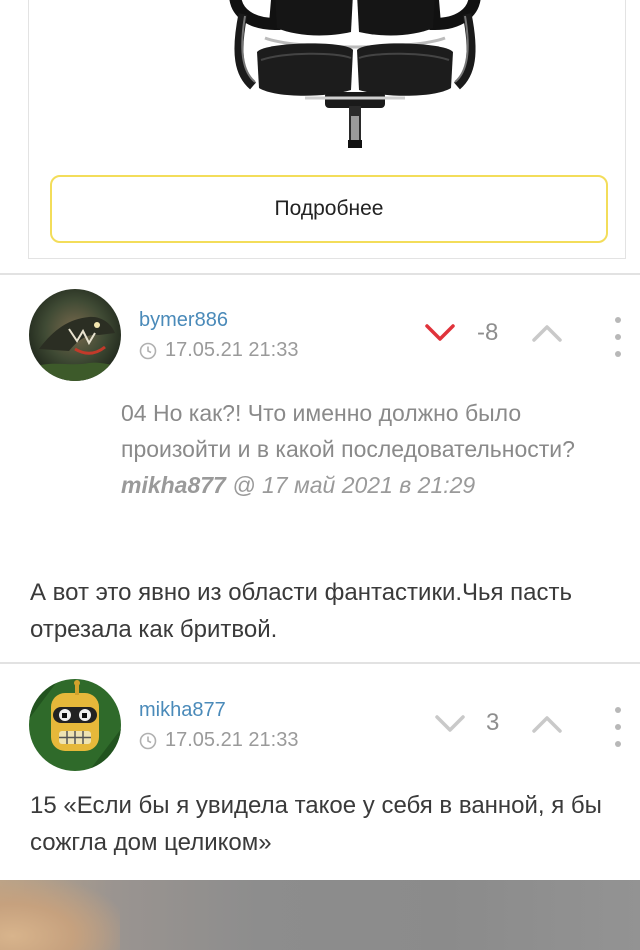 The image size is (640, 950). Describe the element at coordinates (488, 332) in the screenshot. I see `comment-rating: -8` at that location.